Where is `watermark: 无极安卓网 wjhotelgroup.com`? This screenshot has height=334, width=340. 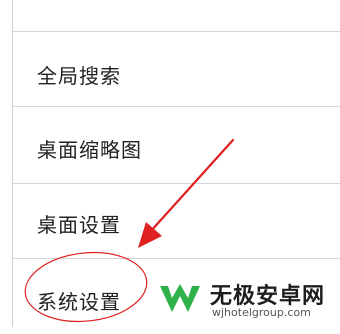 watermark: 无极安卓网 wjhotelgroup.com is located at coordinates (245, 298).